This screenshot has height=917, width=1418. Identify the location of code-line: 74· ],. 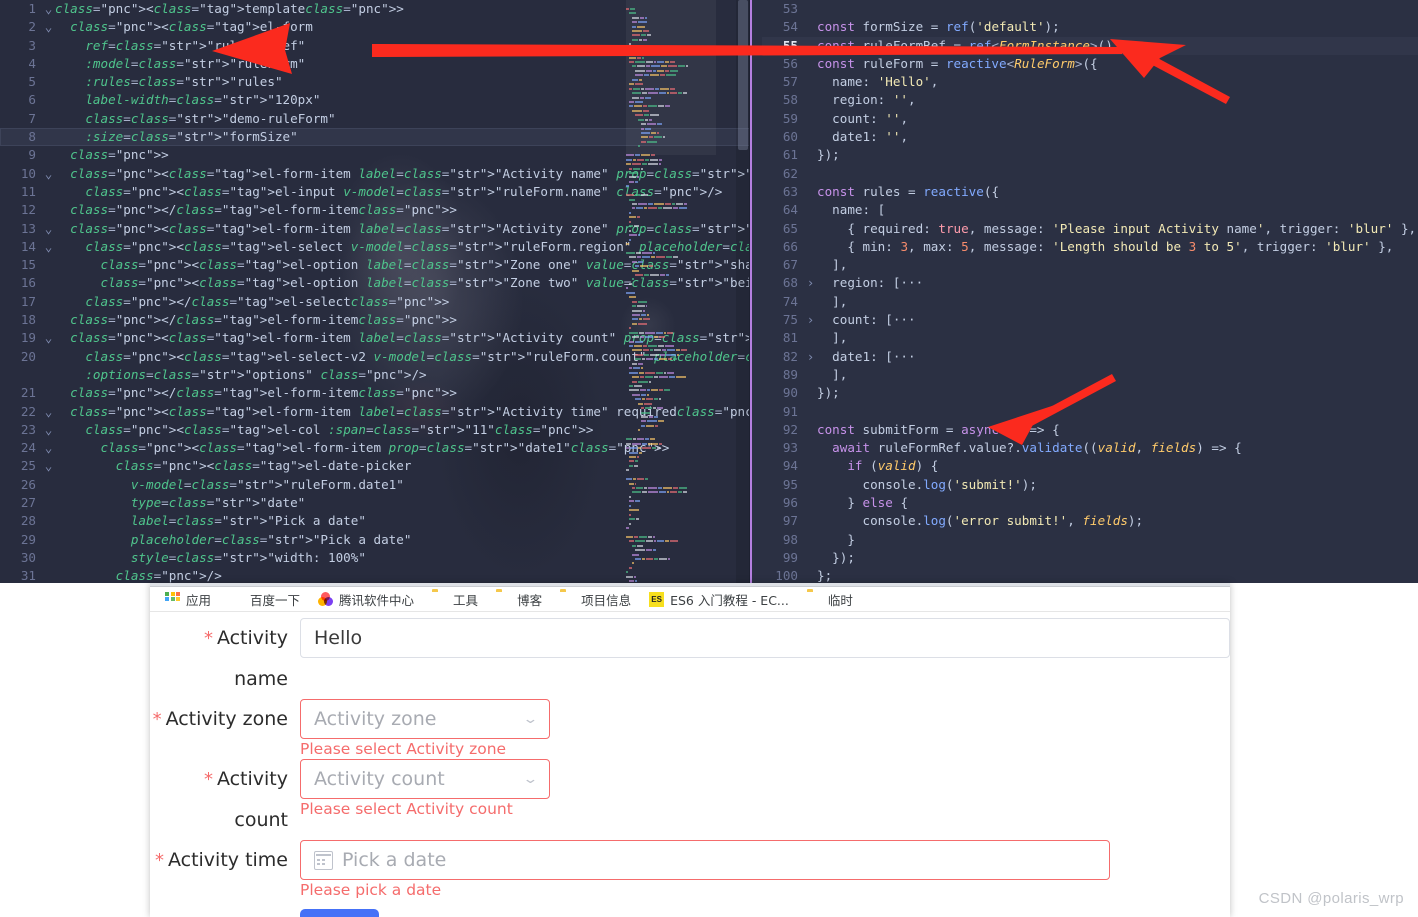
(1090, 302).